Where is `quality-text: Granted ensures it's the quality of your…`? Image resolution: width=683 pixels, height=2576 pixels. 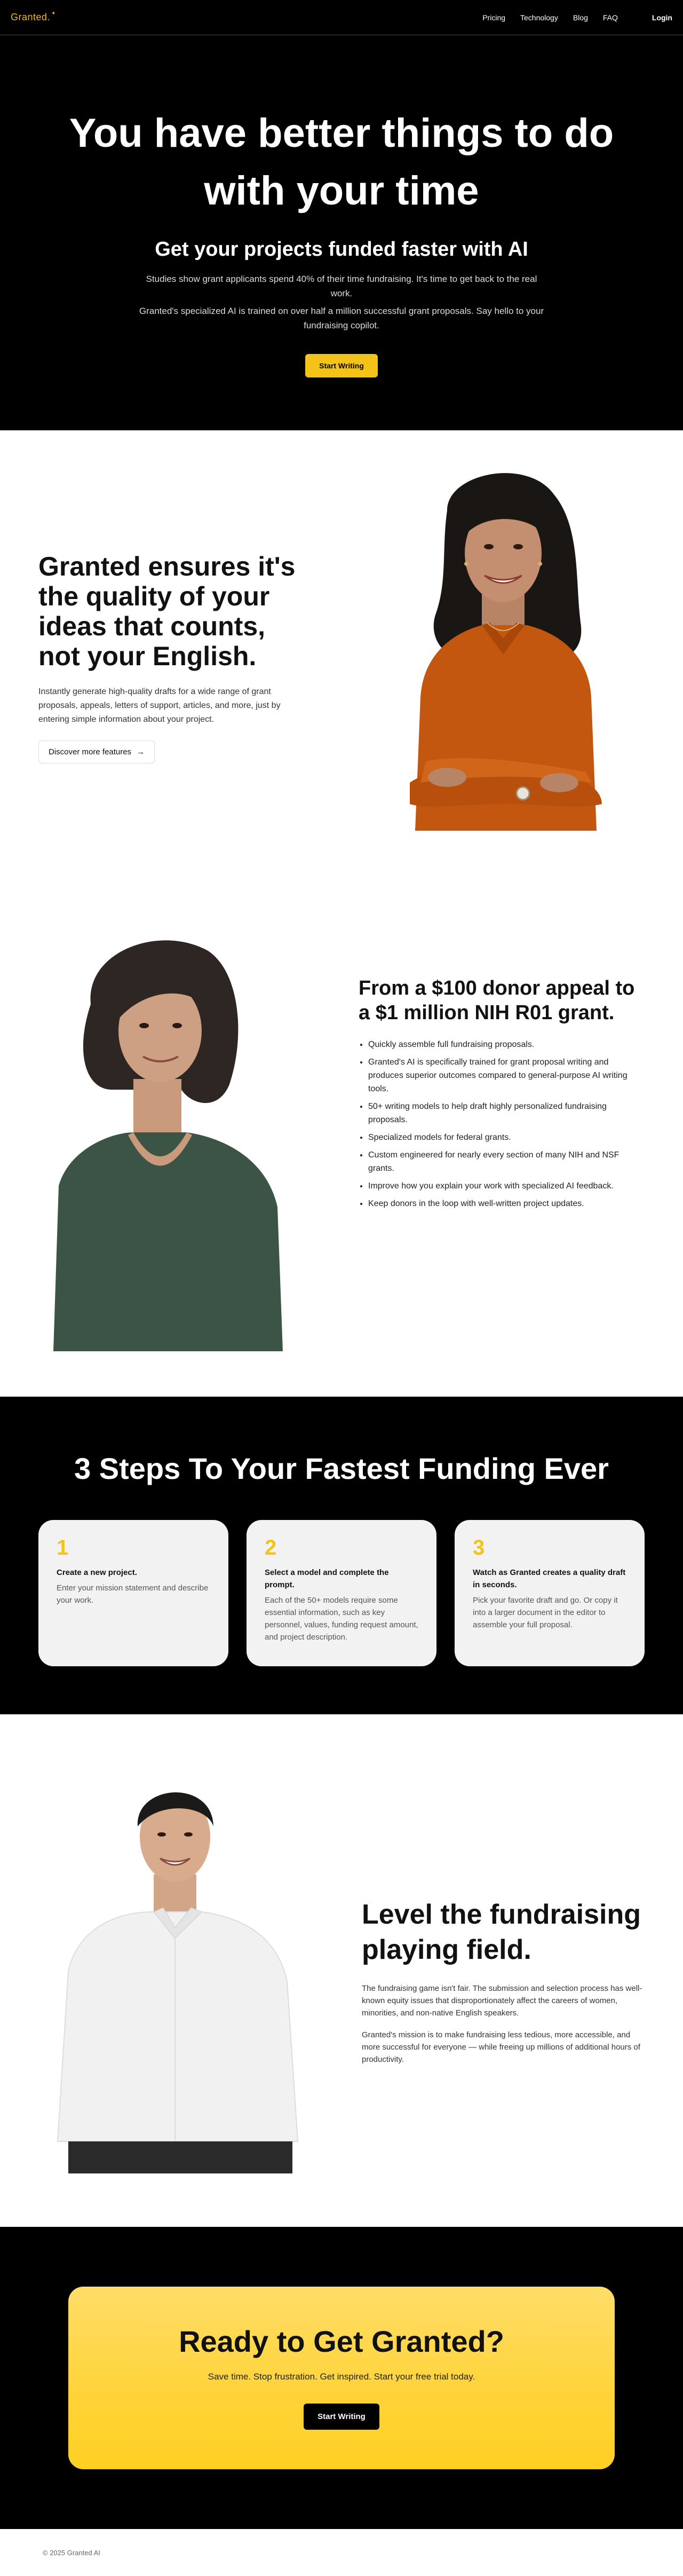
quality-text: Granted ensures it's the quality of your… is located at coordinates (173, 657).